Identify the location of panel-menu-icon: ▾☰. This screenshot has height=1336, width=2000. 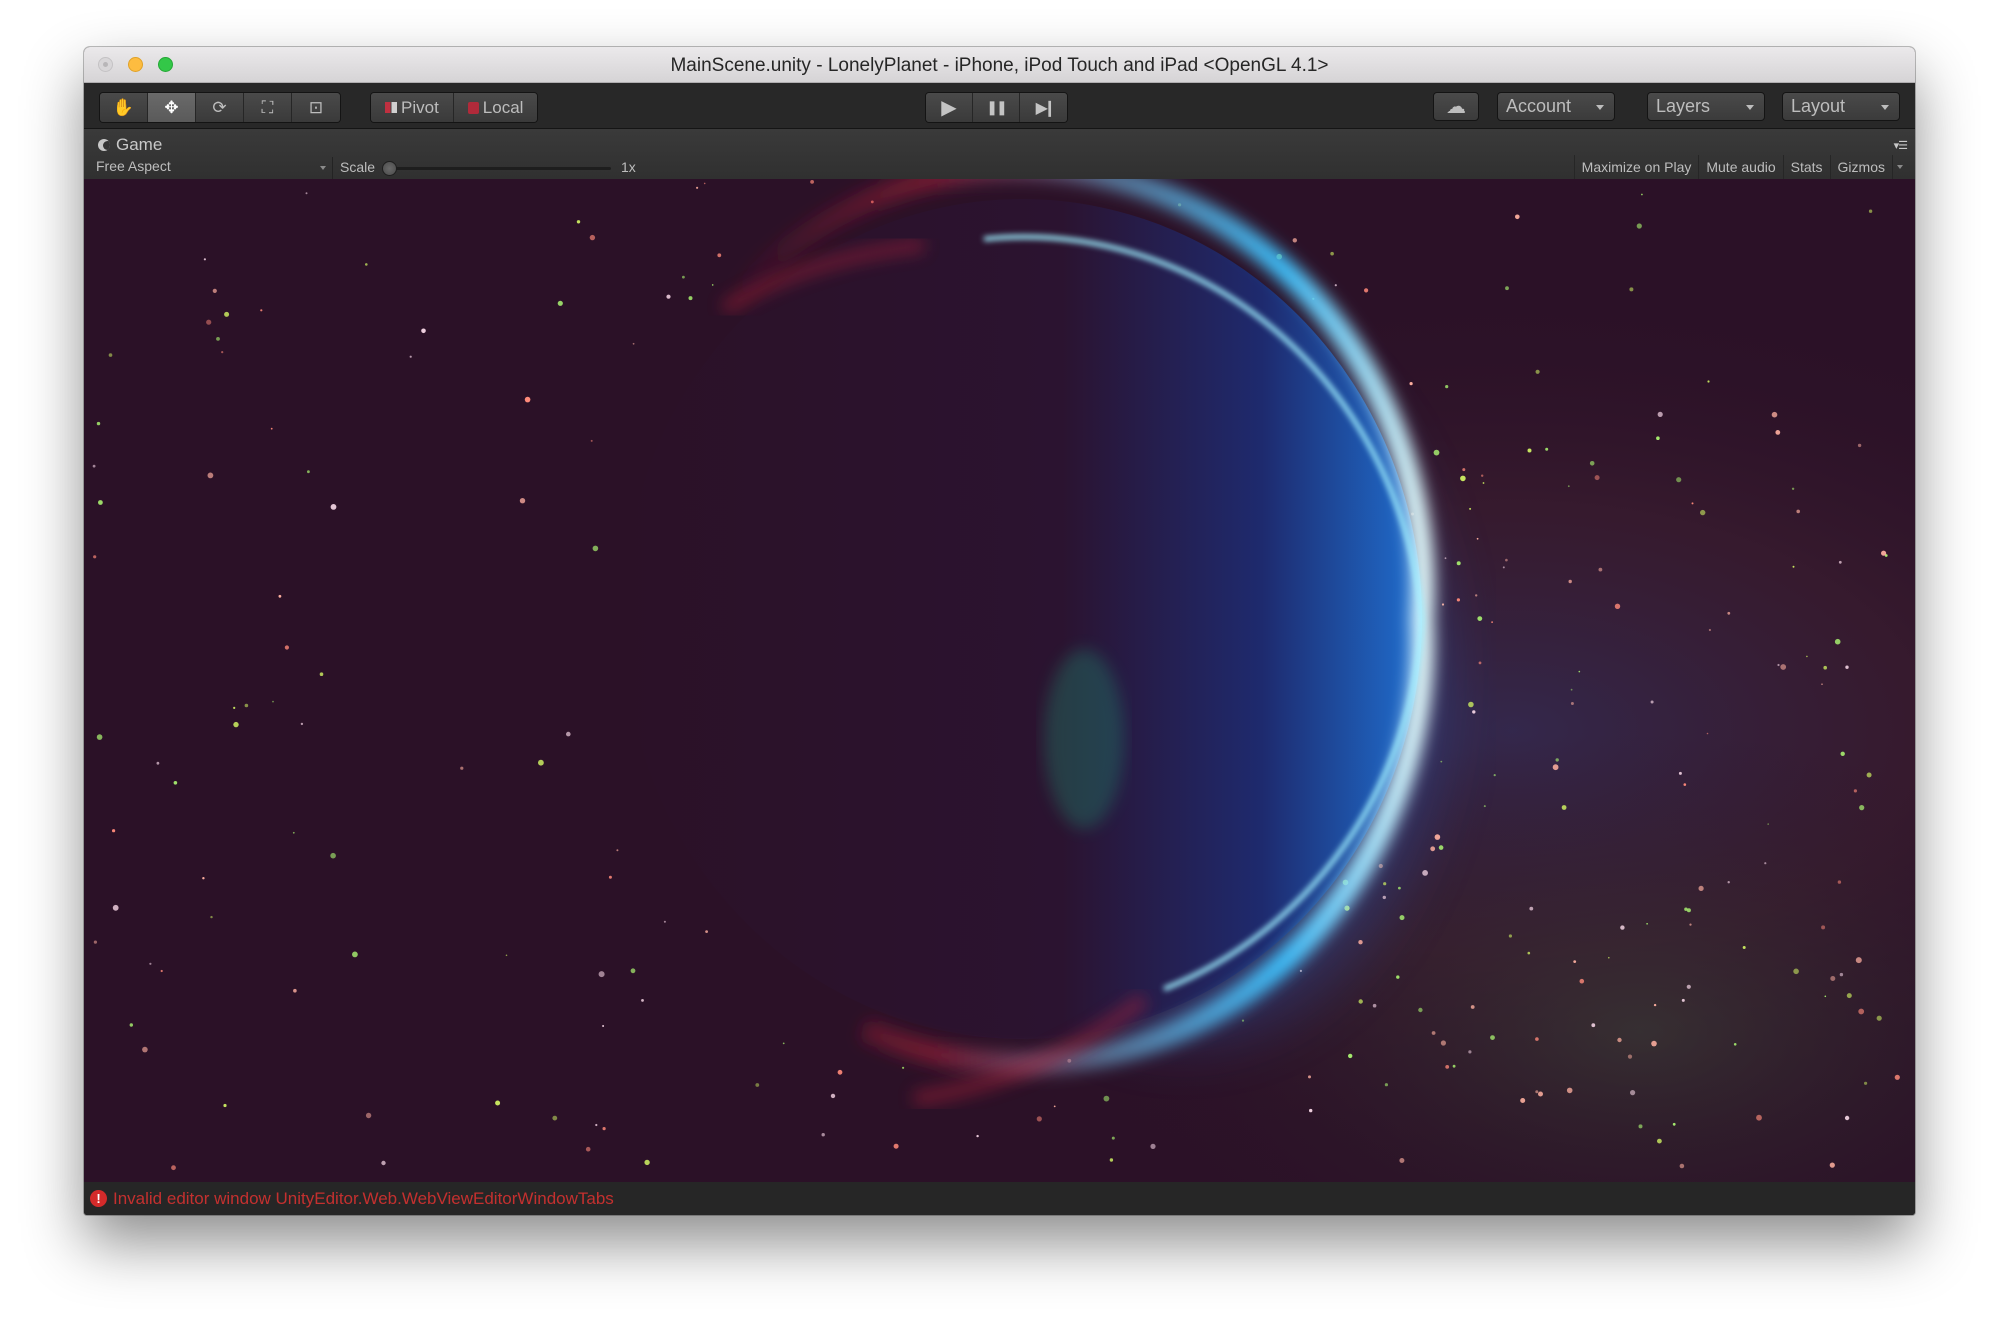
(1901, 145).